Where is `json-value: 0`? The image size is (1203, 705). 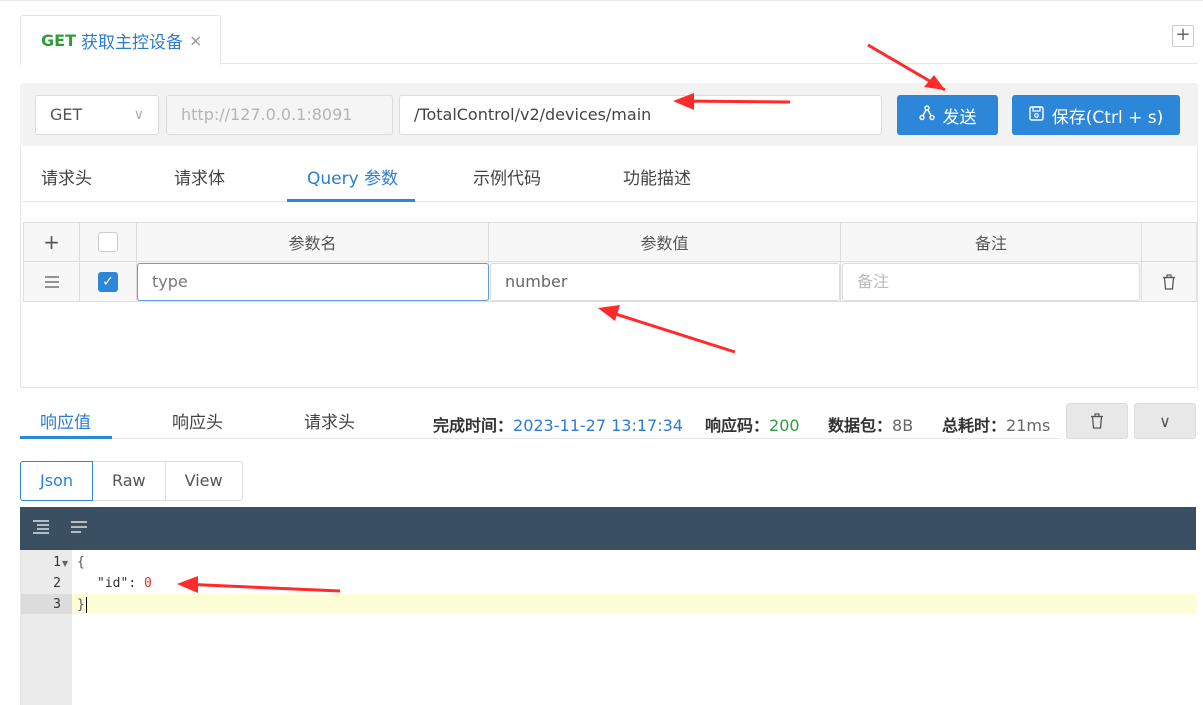 json-value: 0 is located at coordinates (147, 583).